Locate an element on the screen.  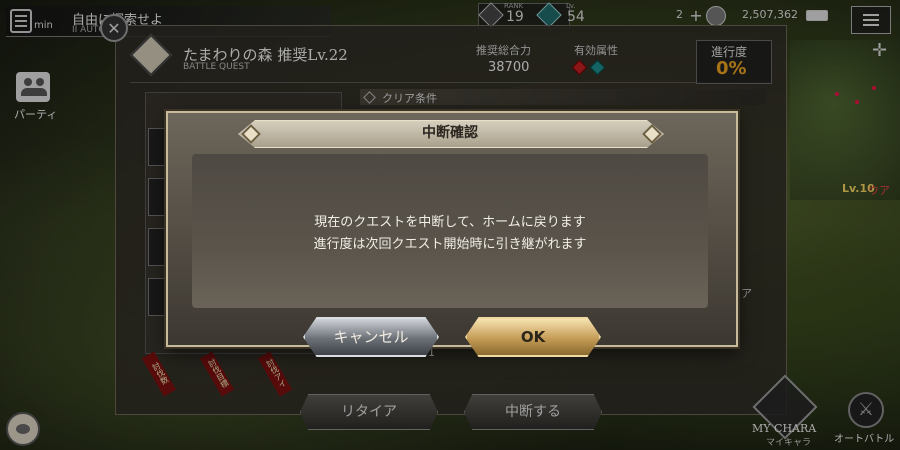
dialog-message-line: 進行度は次回クエスト開始時に引き継がれます is located at coordinates (450, 244).